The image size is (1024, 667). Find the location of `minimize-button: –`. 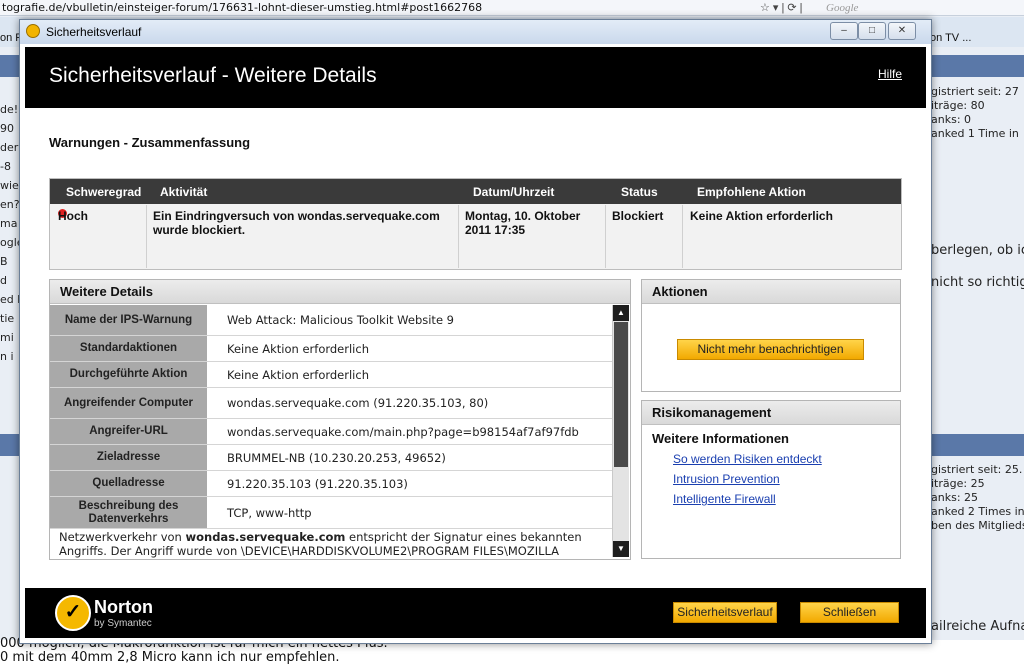

minimize-button: – is located at coordinates (844, 31).